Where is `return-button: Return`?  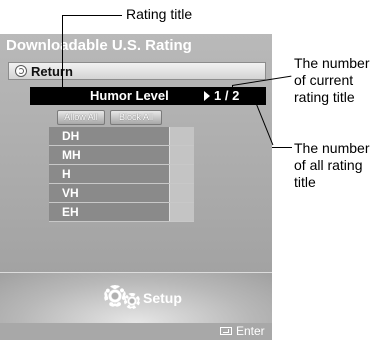 return-button: Return is located at coordinates (137, 71).